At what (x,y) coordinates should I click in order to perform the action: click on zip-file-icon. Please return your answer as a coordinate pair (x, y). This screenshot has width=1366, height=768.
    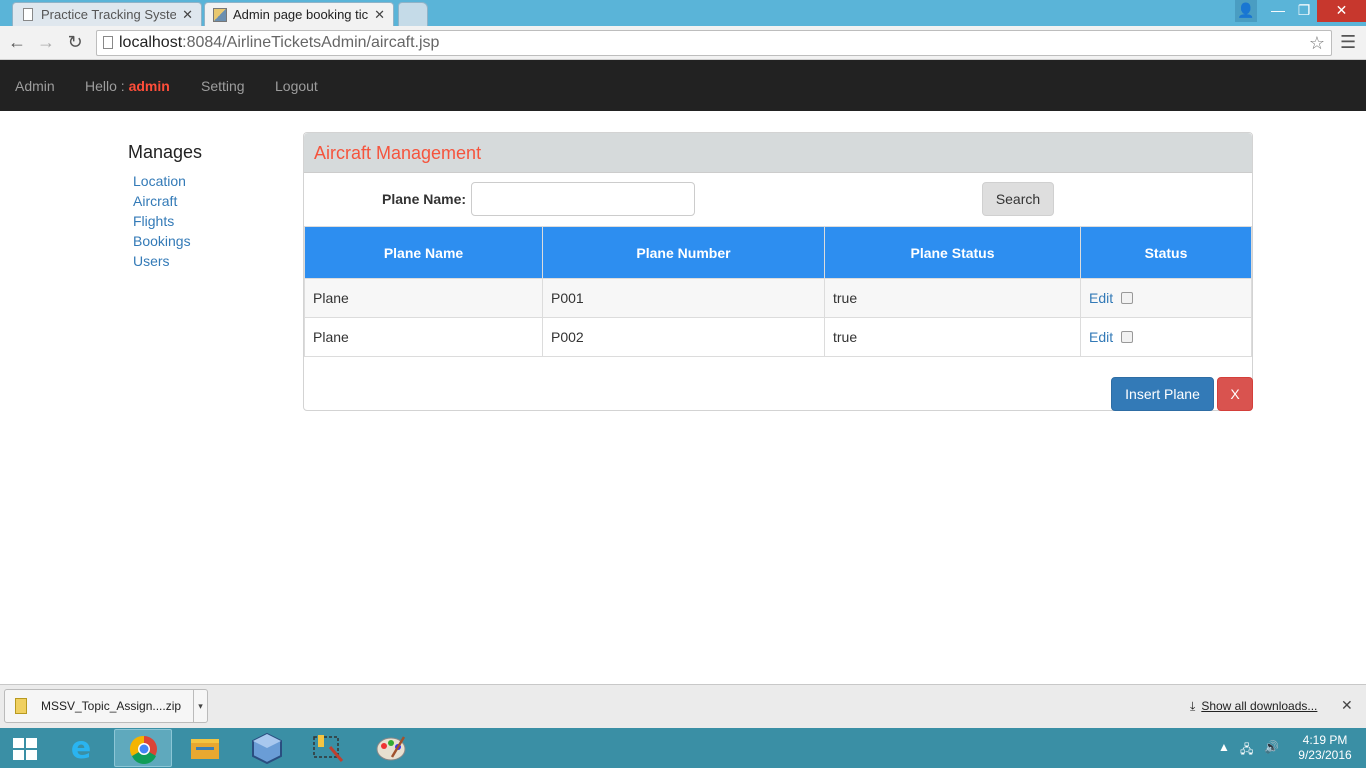
    Looking at the image, I should click on (21, 706).